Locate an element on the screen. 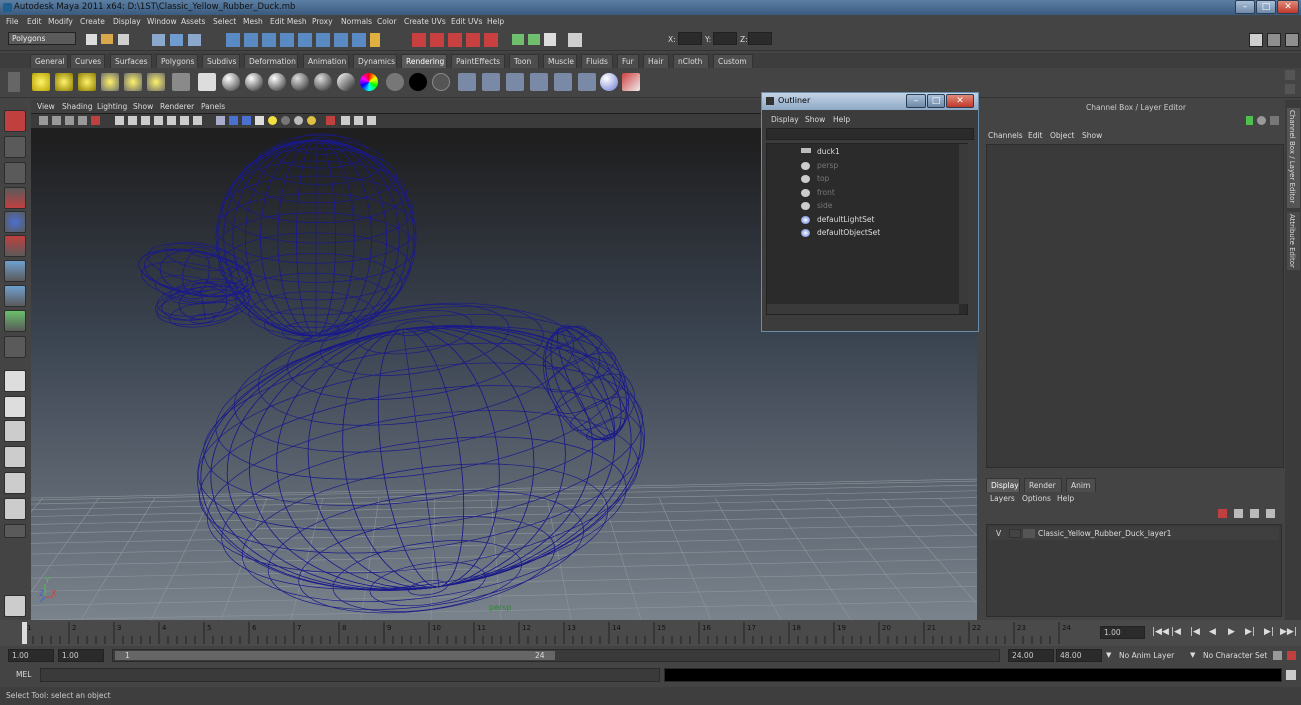 The image size is (1301, 705). two-d-pan-icon is located at coordinates (82, 120).